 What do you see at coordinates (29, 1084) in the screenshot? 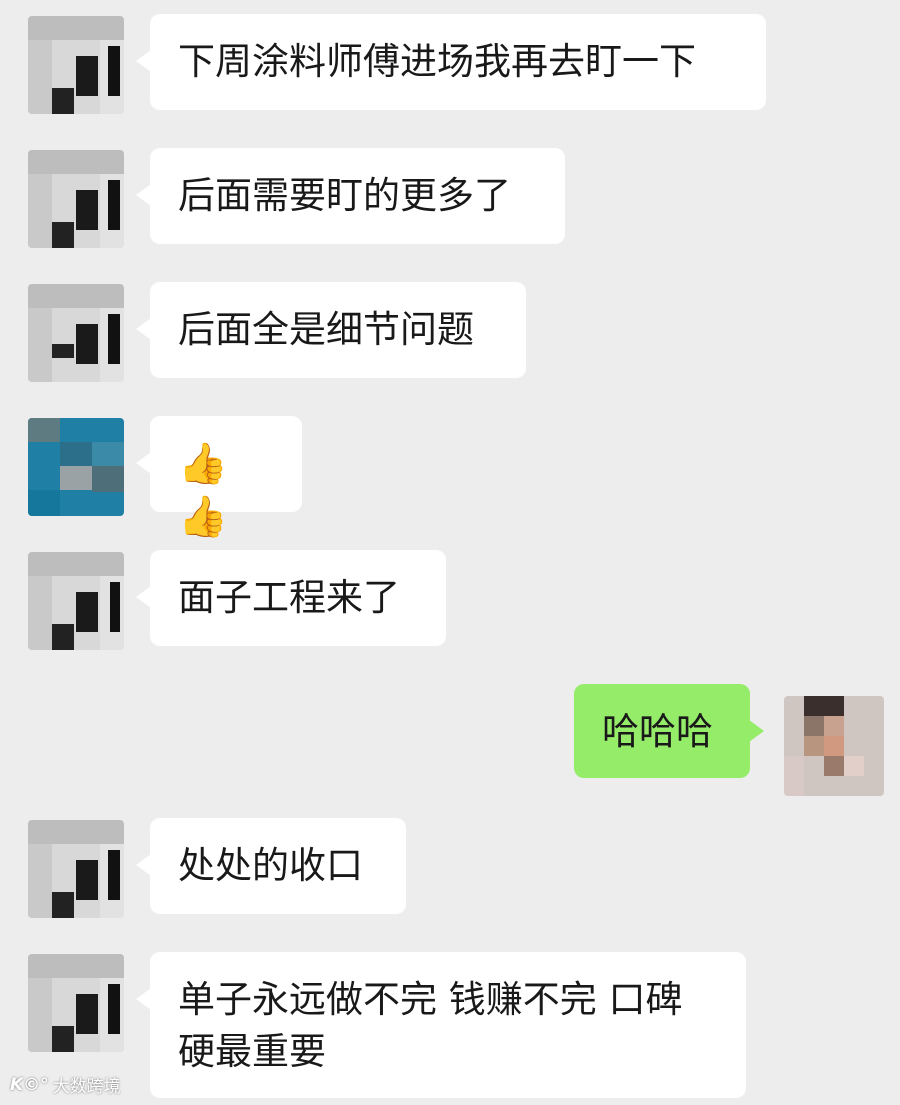
I see `watermark-logo: K©°` at bounding box center [29, 1084].